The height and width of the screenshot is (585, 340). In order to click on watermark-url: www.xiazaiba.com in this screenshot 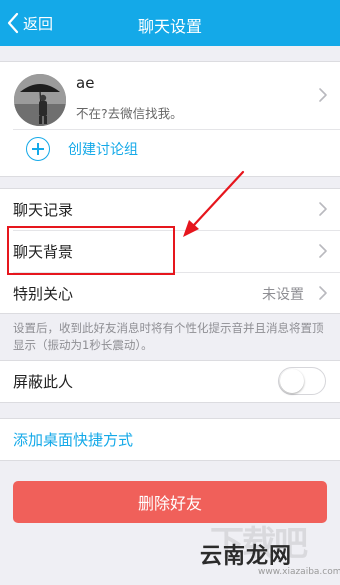, I will do `click(299, 572)`.